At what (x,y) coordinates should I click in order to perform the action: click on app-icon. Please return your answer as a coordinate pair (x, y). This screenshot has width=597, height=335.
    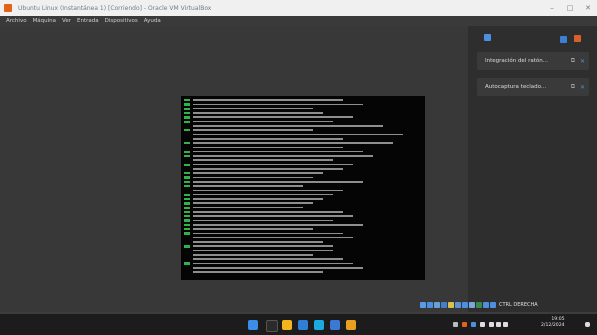
    Looking at the image, I should click on (351, 325).